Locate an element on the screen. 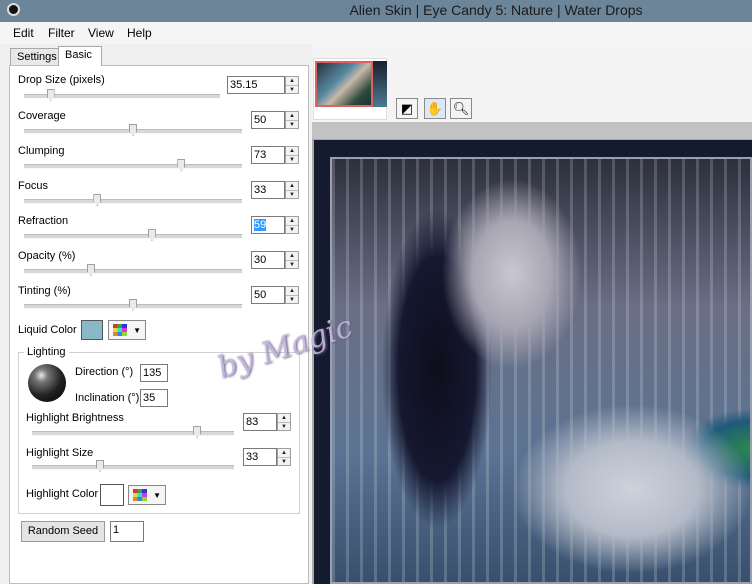 This screenshot has height=584, width=752. liquid-color-palette-button: ▼ is located at coordinates (127, 330).